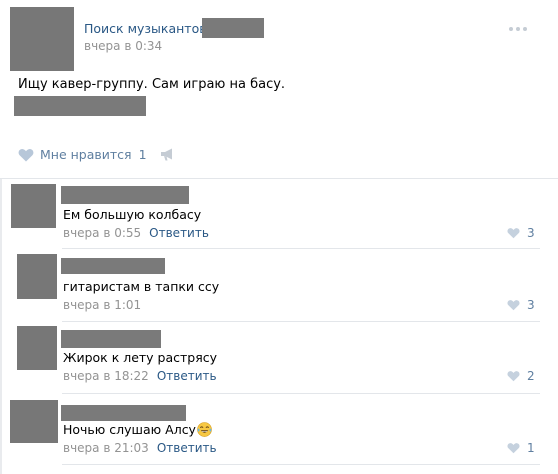 The image size is (558, 474). What do you see at coordinates (142, 154) in the screenshot?
I see `like-count: 1` at bounding box center [142, 154].